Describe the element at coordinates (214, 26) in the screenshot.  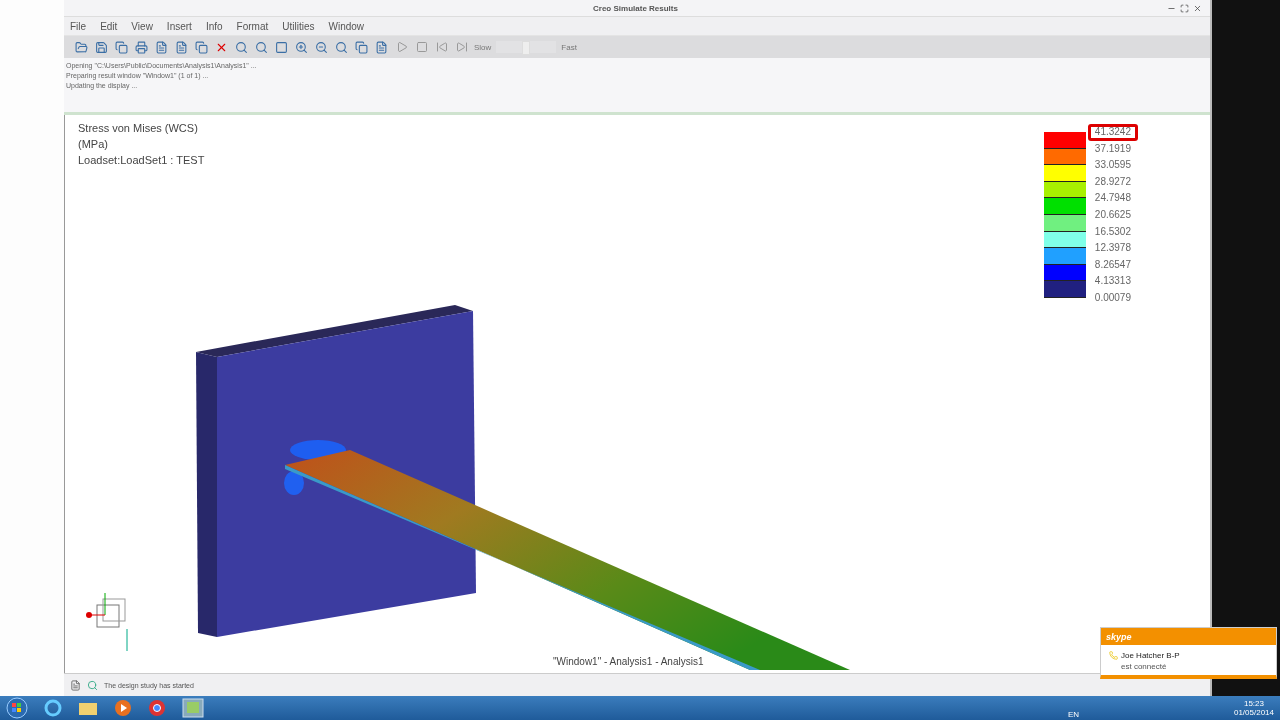
I see `menu-item: Info` at that location.